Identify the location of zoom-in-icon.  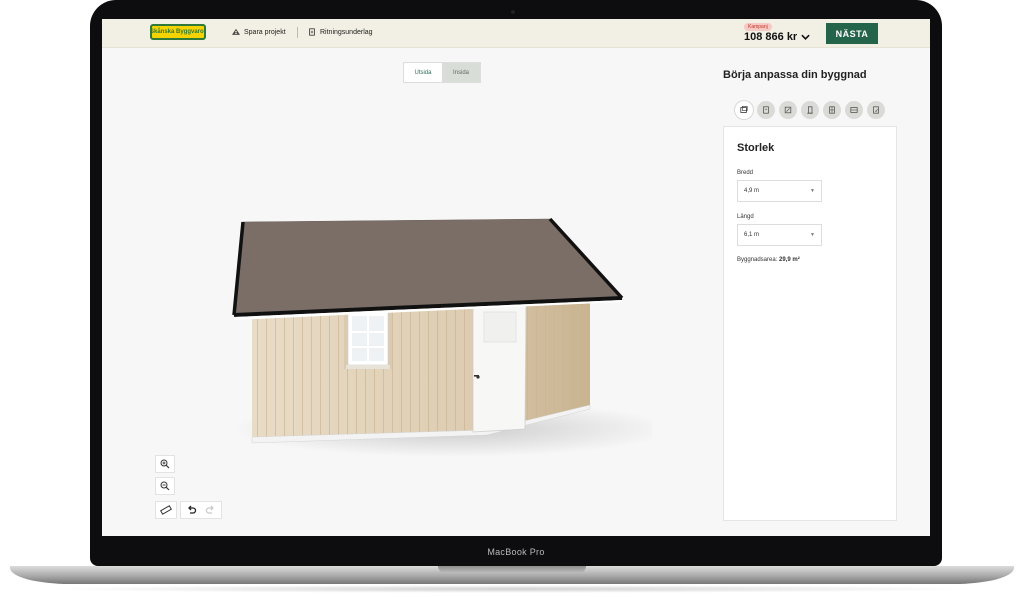
(165, 464).